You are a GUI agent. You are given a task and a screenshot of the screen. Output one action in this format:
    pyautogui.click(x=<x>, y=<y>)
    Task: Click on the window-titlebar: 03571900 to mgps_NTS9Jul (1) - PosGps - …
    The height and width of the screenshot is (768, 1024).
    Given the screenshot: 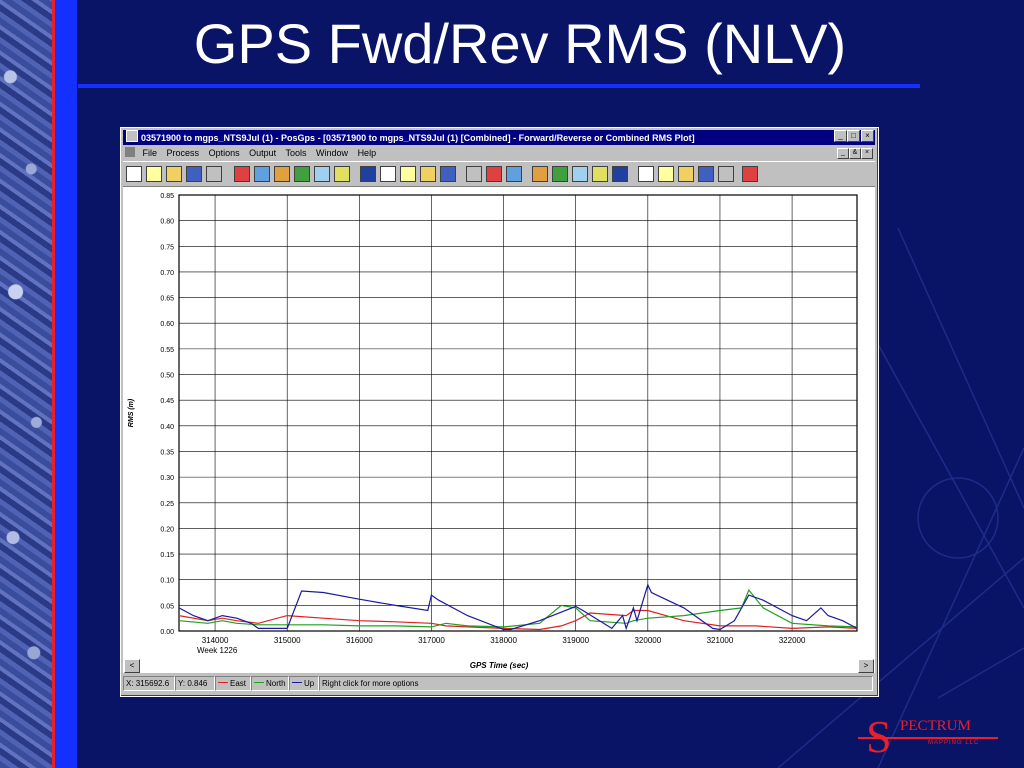 What is the action you would take?
    pyautogui.click(x=499, y=137)
    